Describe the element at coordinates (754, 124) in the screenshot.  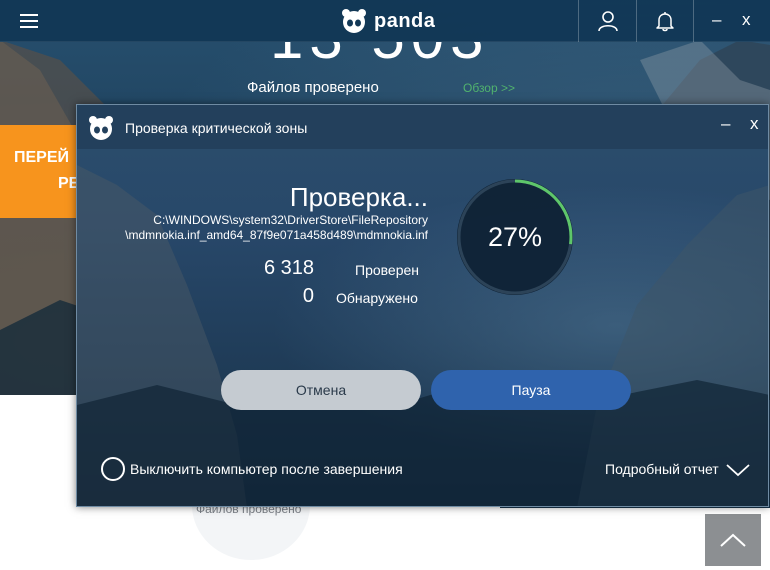
I see `dialog-close-button: x` at that location.